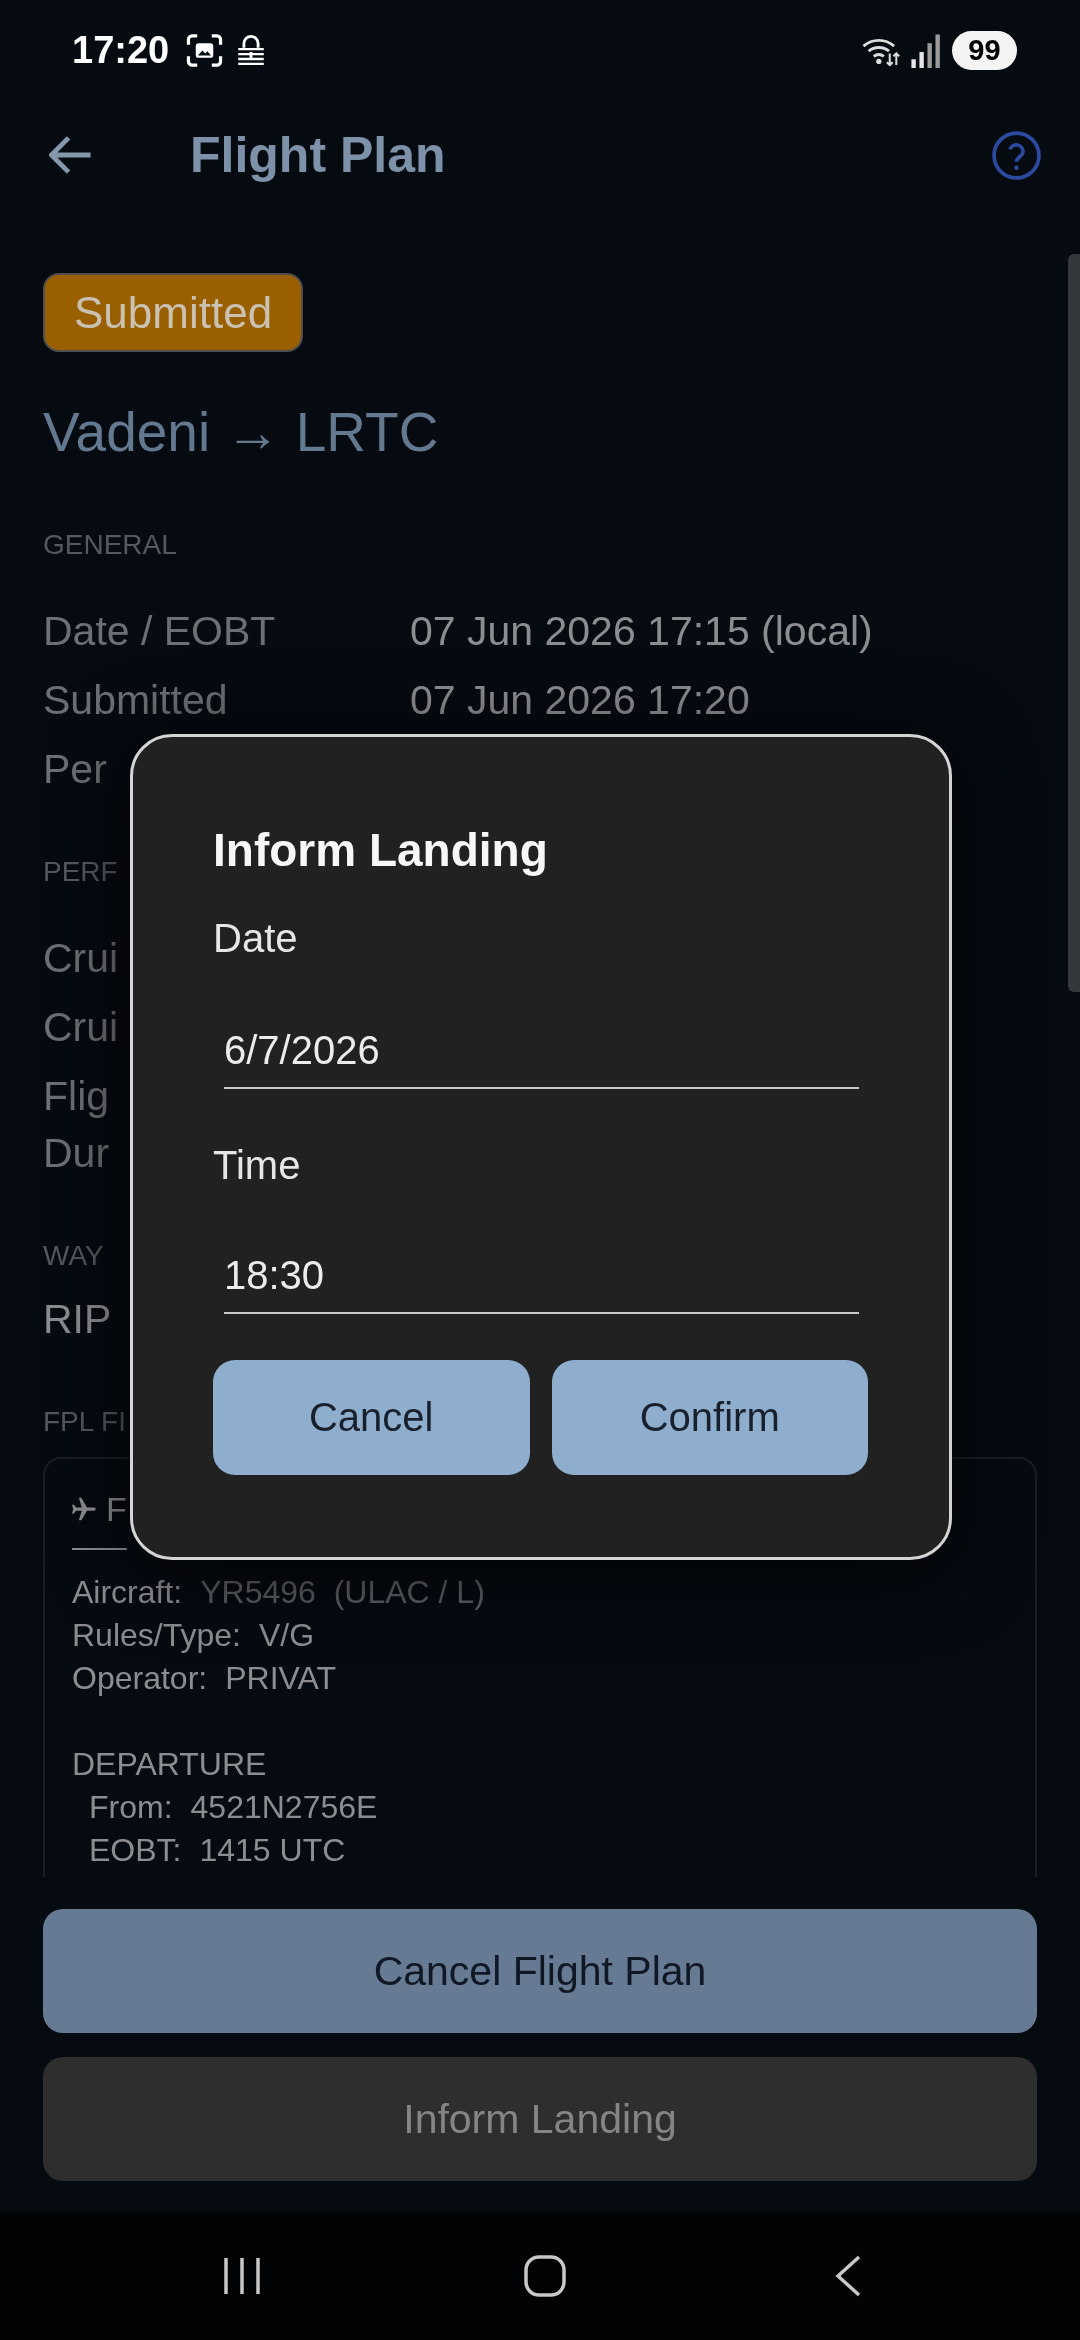 This screenshot has height=2340, width=1080. What do you see at coordinates (135, 700) in the screenshot?
I see `detail-label: Submitted` at bounding box center [135, 700].